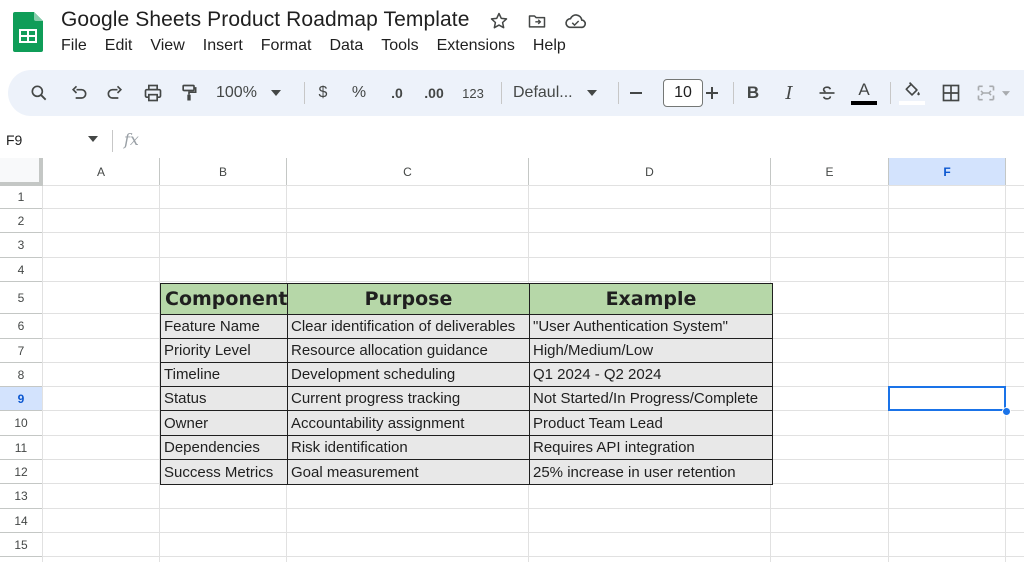 The height and width of the screenshot is (562, 1024). Describe the element at coordinates (408, 423) in the screenshot. I see `table-cell: Accountability assignment` at that location.